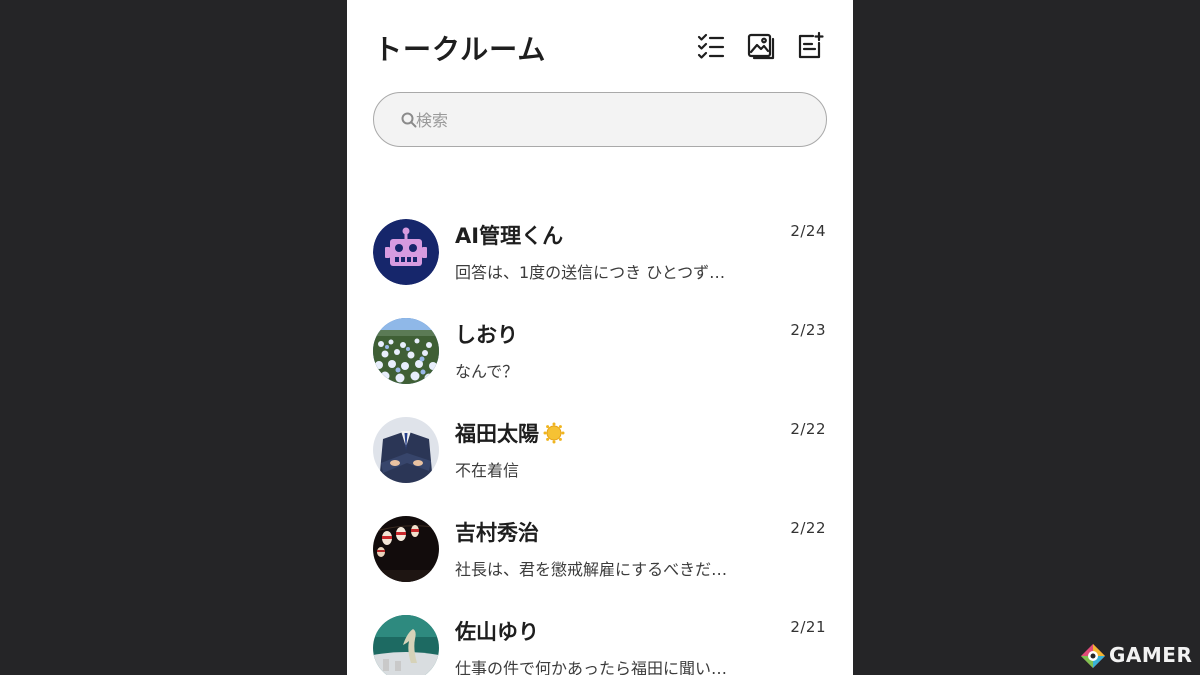 The width and height of the screenshot is (1200, 675). What do you see at coordinates (486, 335) in the screenshot?
I see `chat-name: しおり` at bounding box center [486, 335].